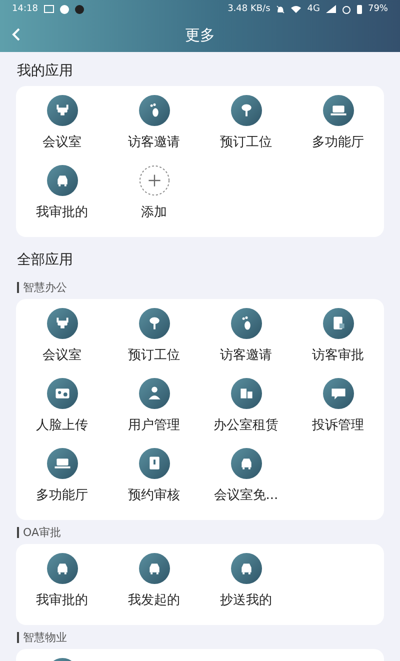  Describe the element at coordinates (25, 9) in the screenshot. I see `status-time: 14:18` at that location.